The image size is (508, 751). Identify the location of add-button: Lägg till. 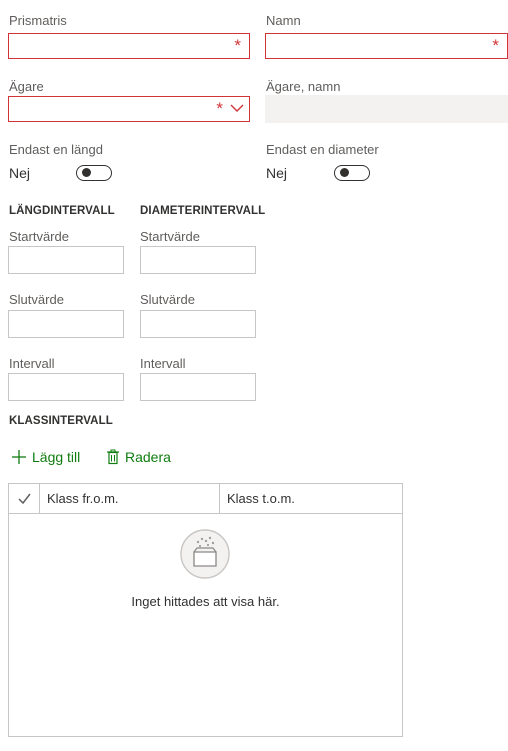
(45, 457).